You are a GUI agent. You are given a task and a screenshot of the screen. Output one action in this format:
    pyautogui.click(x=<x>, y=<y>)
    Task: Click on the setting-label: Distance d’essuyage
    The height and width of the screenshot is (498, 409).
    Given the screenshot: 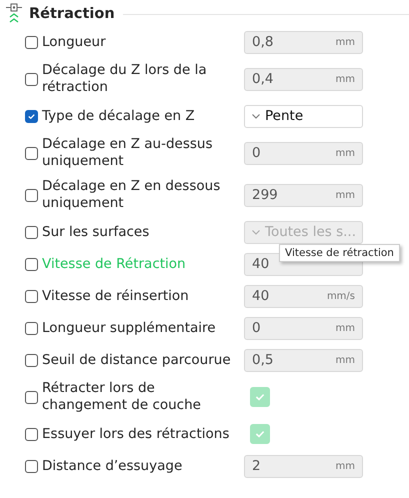 What is the action you would take?
    pyautogui.click(x=112, y=466)
    